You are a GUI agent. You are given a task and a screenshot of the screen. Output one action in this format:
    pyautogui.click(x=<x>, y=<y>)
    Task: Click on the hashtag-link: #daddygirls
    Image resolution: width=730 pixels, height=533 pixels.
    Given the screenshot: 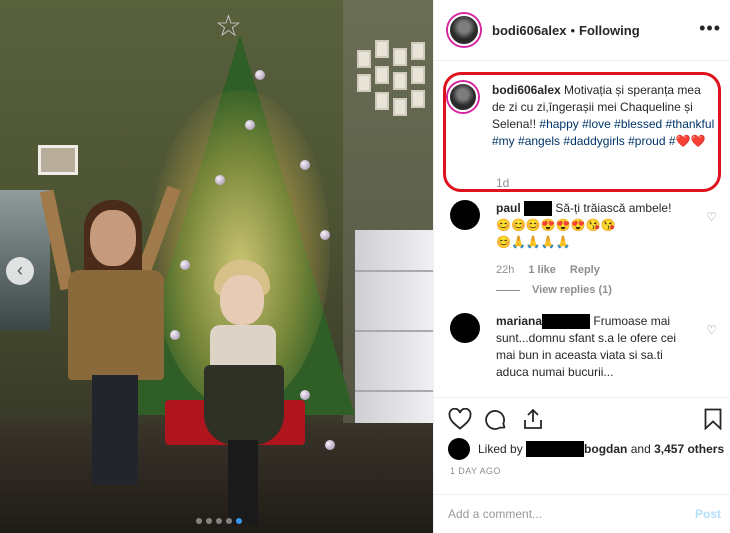 What is the action you would take?
    pyautogui.click(x=593, y=141)
    